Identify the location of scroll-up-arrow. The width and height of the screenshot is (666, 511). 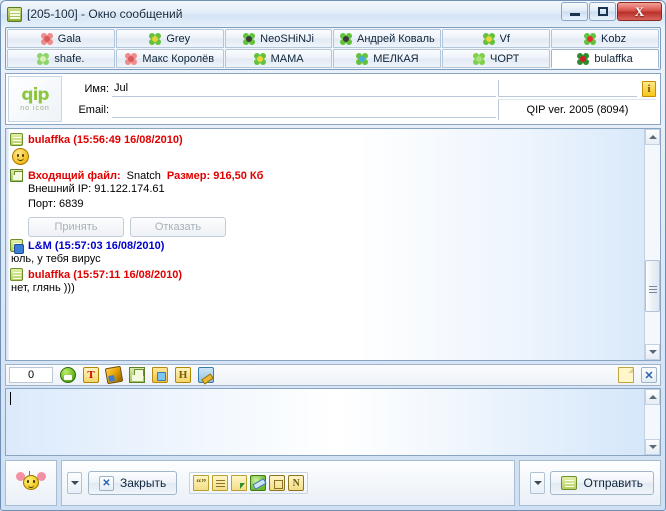
(652, 137).